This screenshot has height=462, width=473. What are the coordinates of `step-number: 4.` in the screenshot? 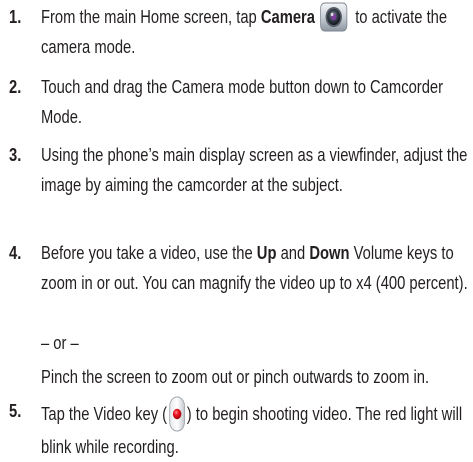 It's located at (15, 253).